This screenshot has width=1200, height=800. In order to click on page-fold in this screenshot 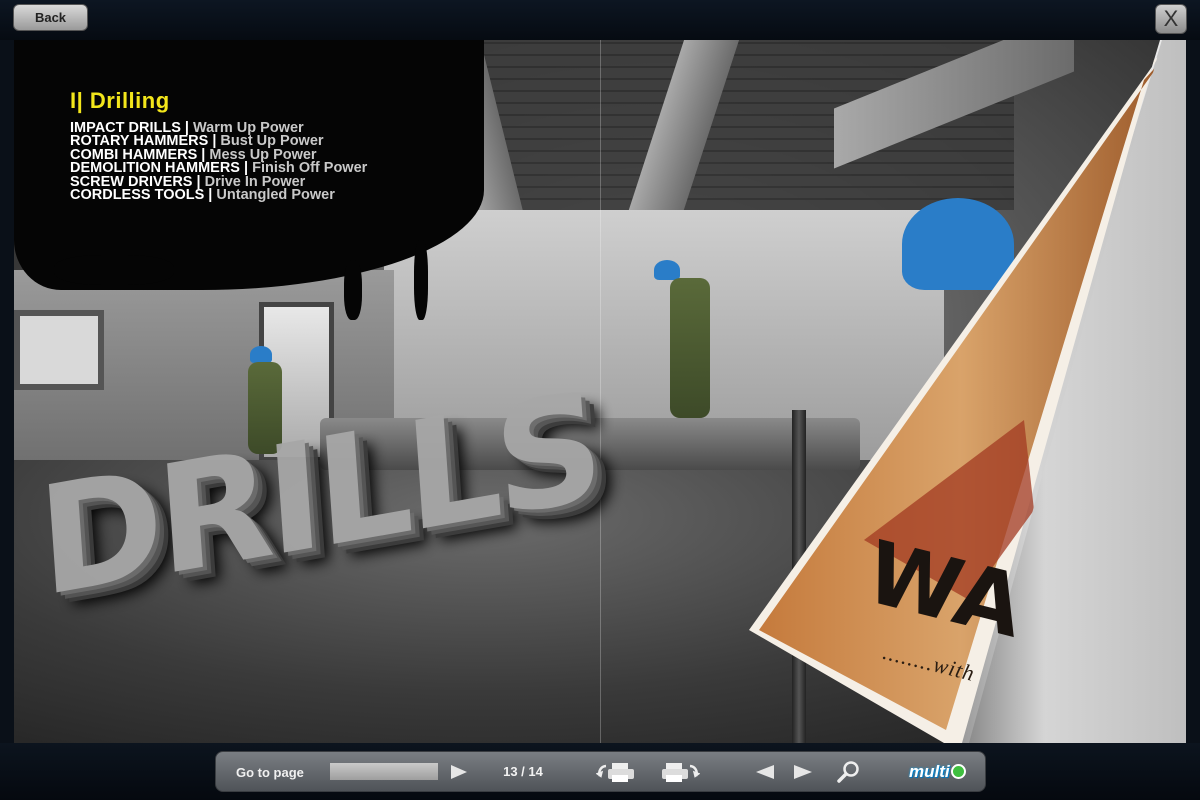, I will do `click(600, 391)`.